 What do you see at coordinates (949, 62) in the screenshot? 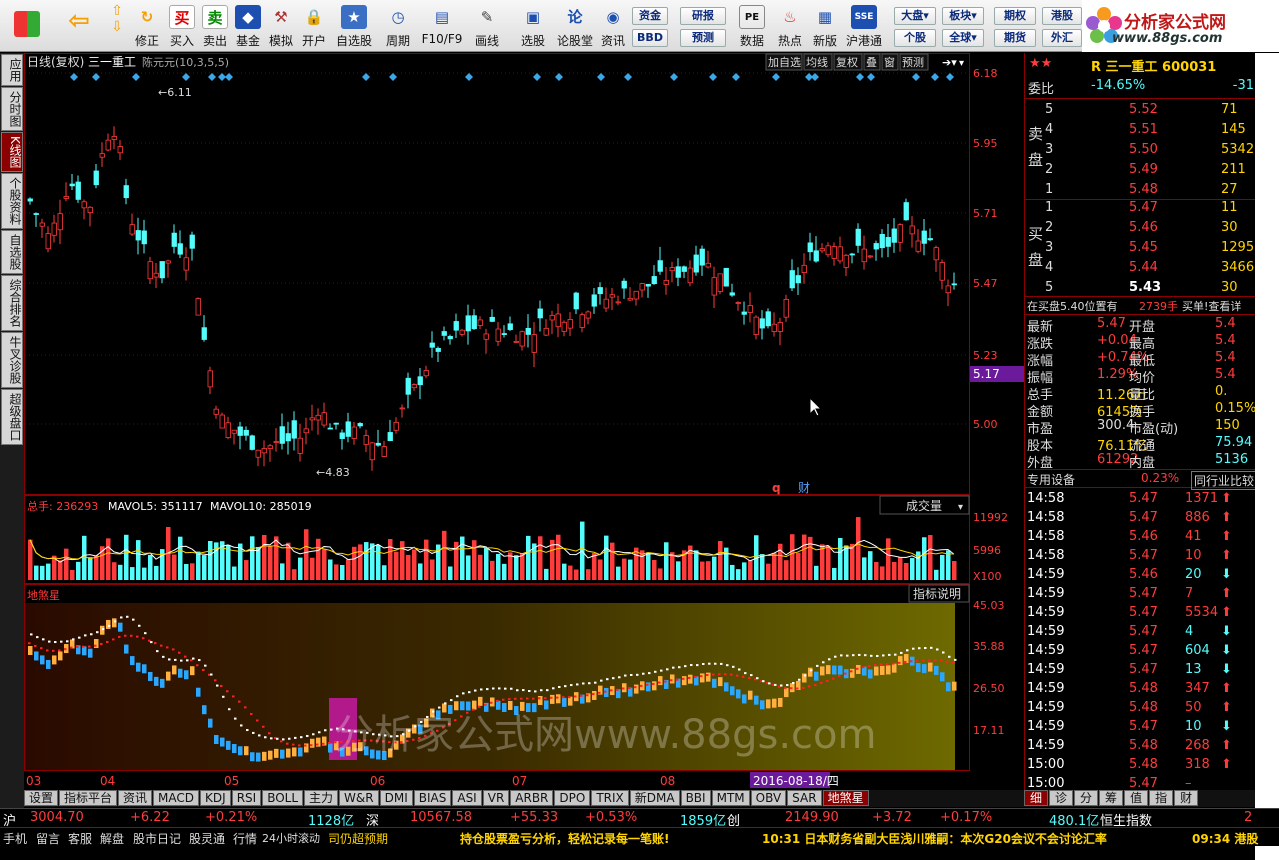
I see `arrow-right-icon: ➔▾` at bounding box center [949, 62].